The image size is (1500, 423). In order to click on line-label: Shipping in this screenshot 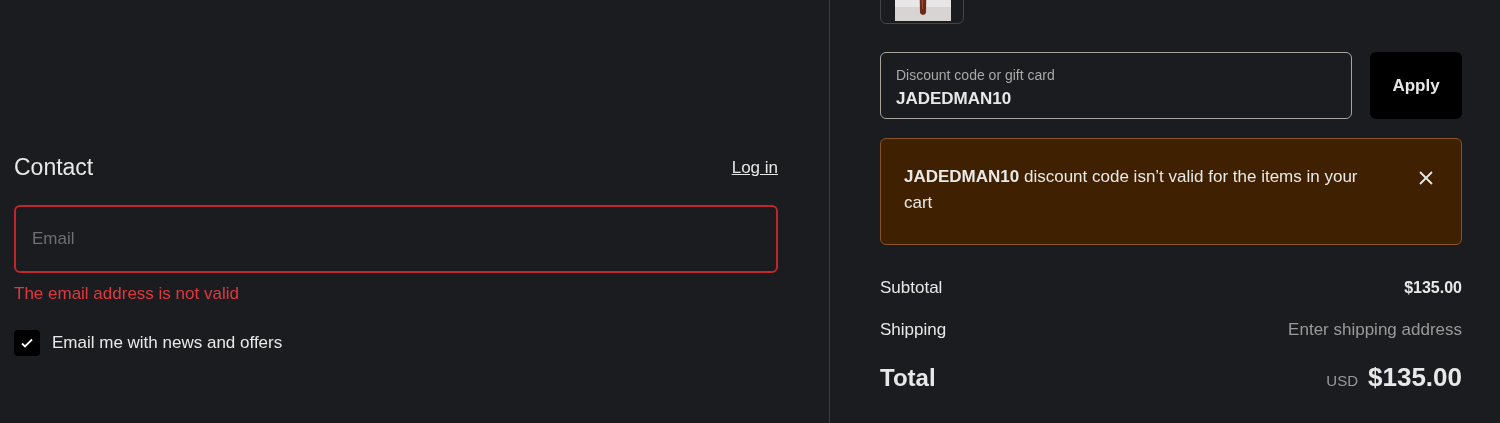, I will do `click(913, 329)`.